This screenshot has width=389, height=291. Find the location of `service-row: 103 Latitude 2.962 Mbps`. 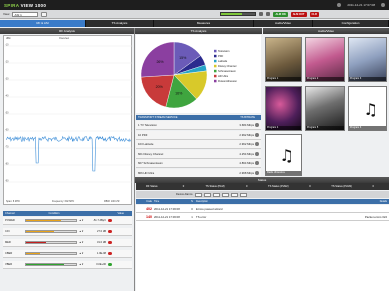

service-row: 103 Latitude 2.962 Mbps is located at coordinates (198, 144).